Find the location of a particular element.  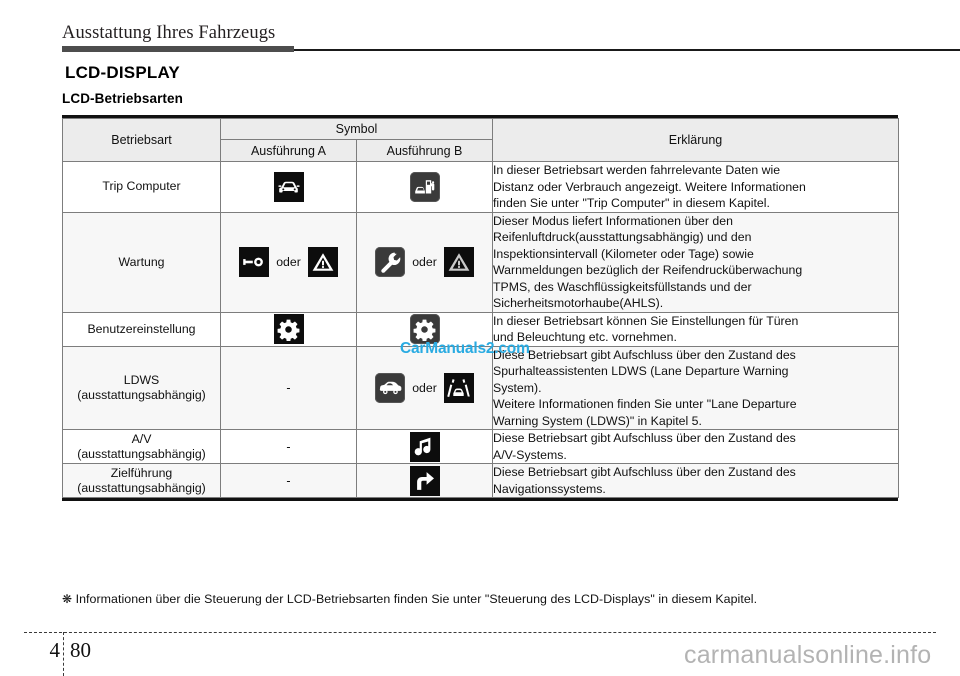

turn-right-arrow-icon is located at coordinates (424, 480).